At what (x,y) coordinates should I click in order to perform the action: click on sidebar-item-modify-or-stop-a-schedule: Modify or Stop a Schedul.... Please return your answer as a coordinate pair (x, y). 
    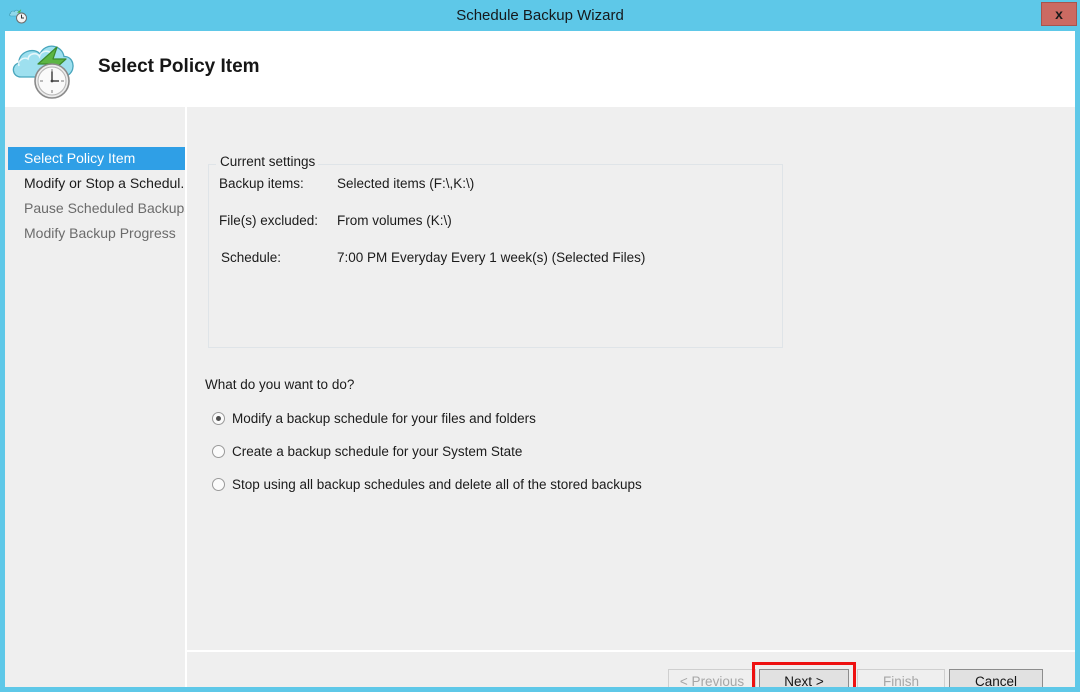
    Looking at the image, I should click on (100, 183).